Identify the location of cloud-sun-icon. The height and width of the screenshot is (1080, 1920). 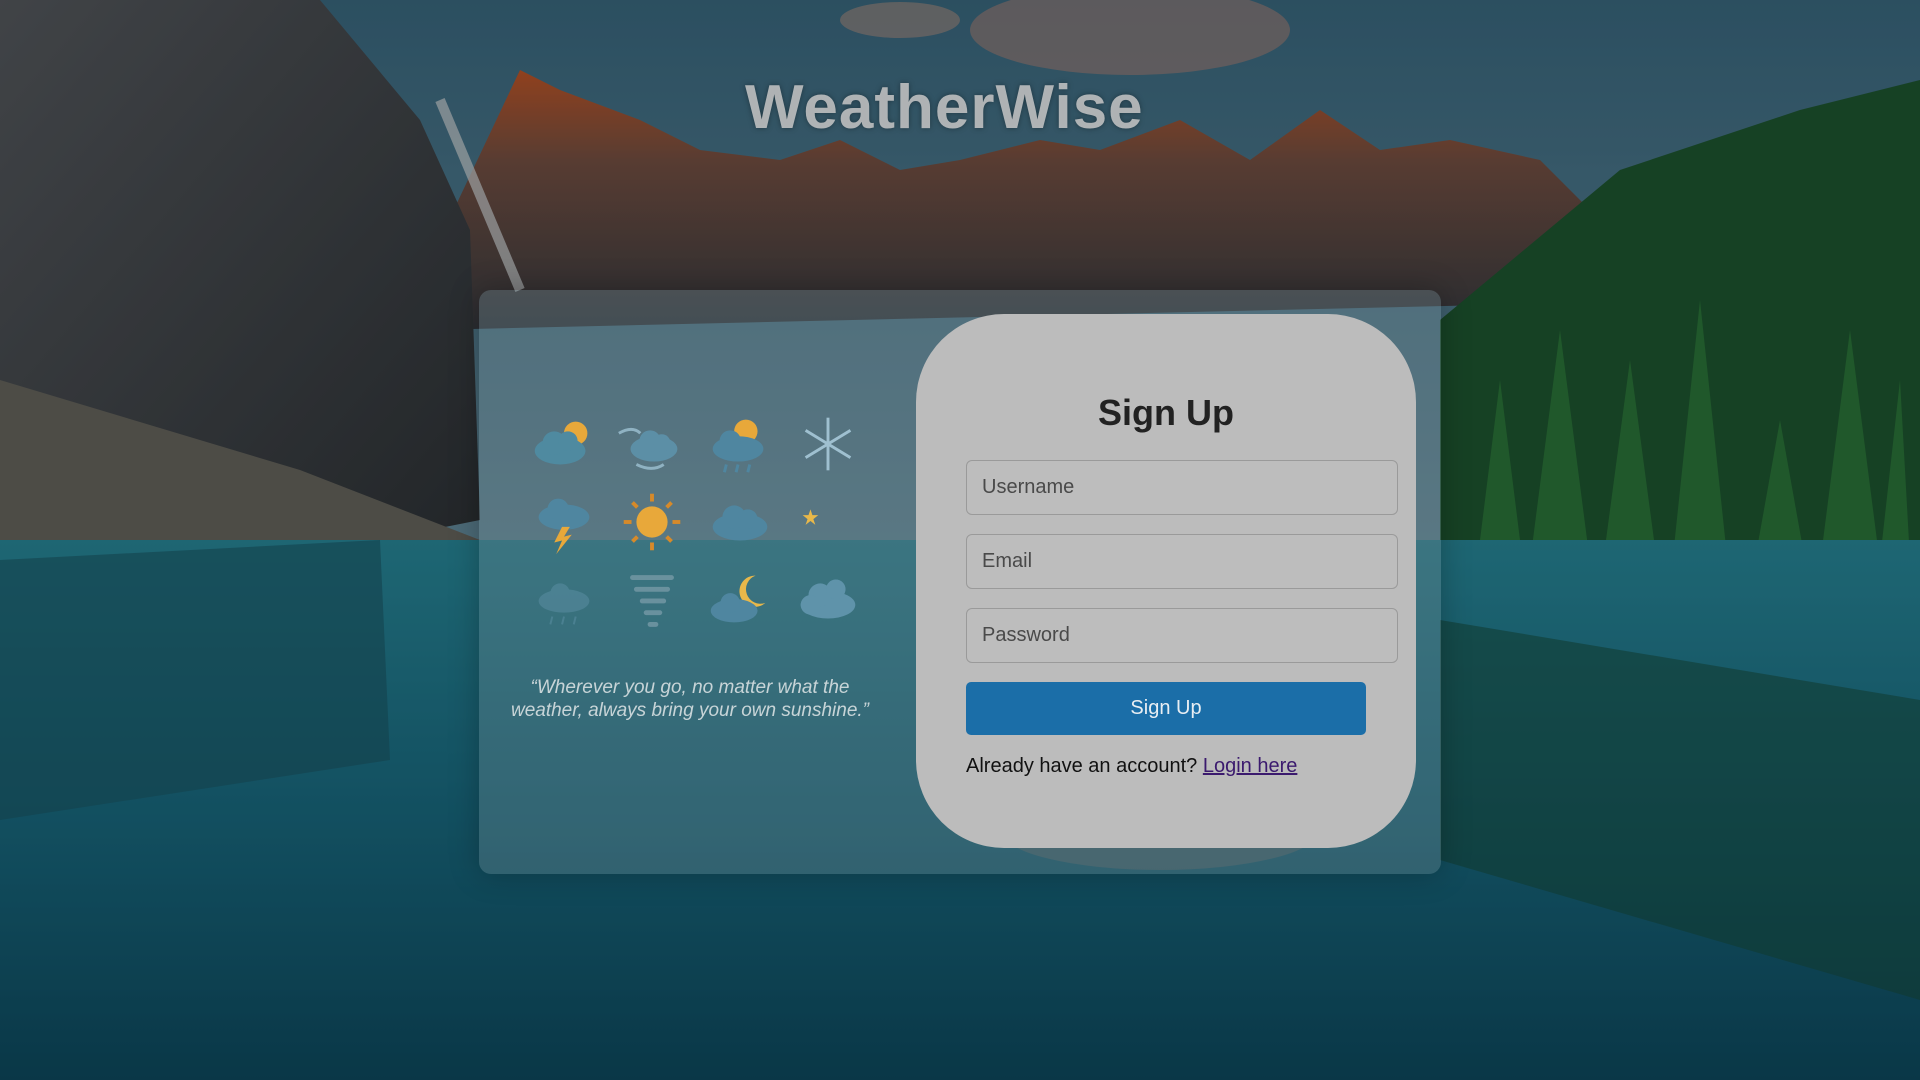
(564, 444).